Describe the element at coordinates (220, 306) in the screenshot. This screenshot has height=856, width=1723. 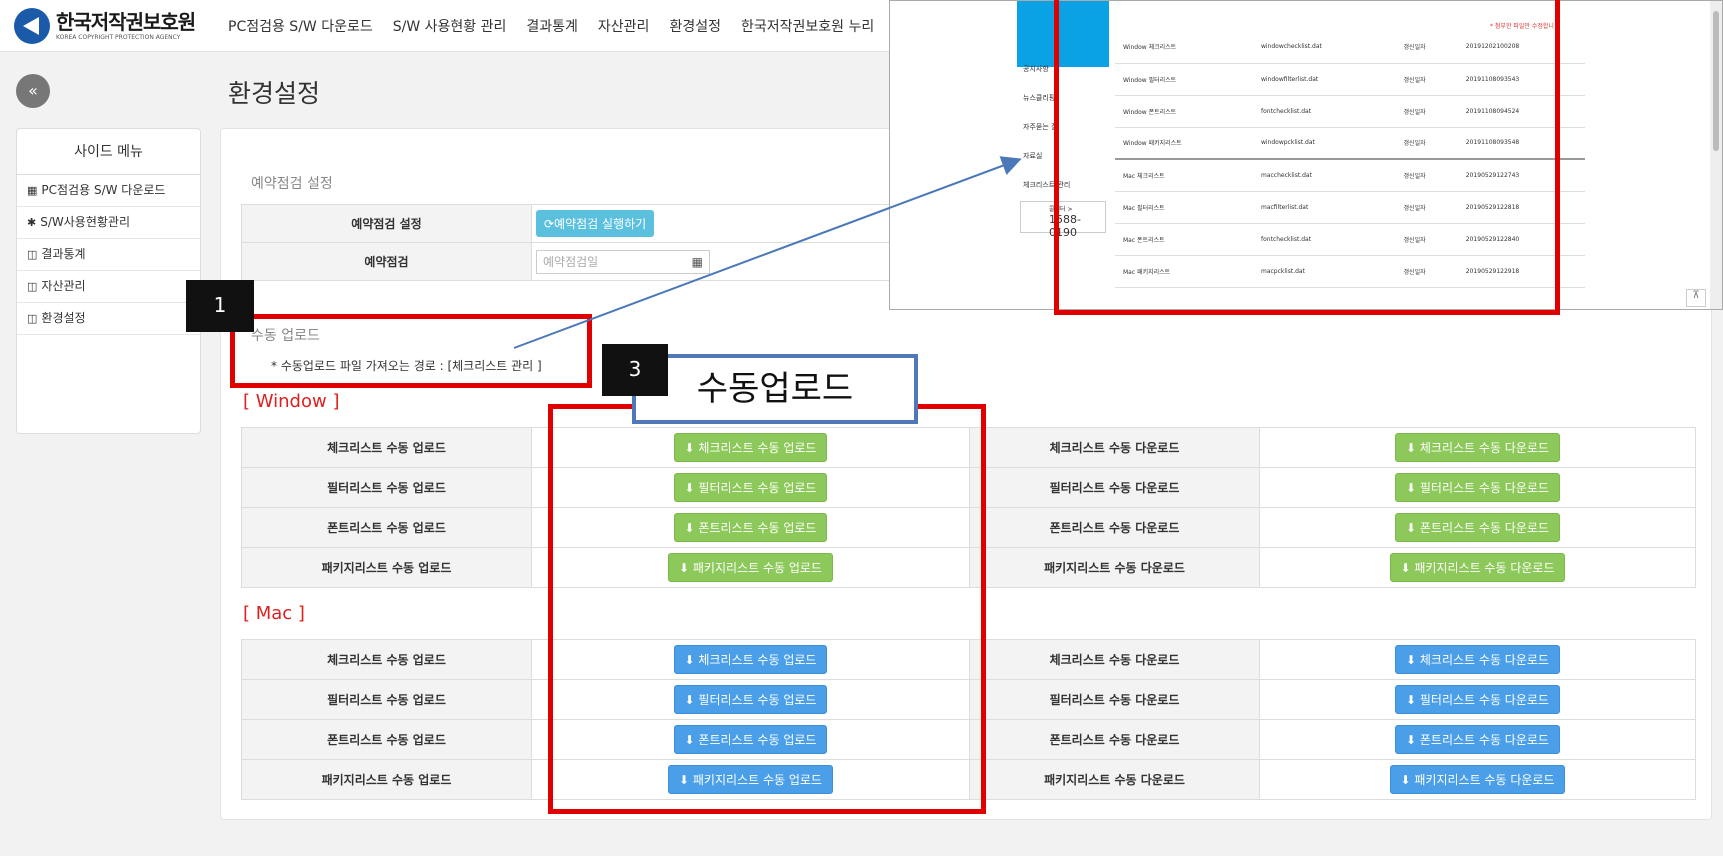
I see `annotation-badge-1: 1` at that location.